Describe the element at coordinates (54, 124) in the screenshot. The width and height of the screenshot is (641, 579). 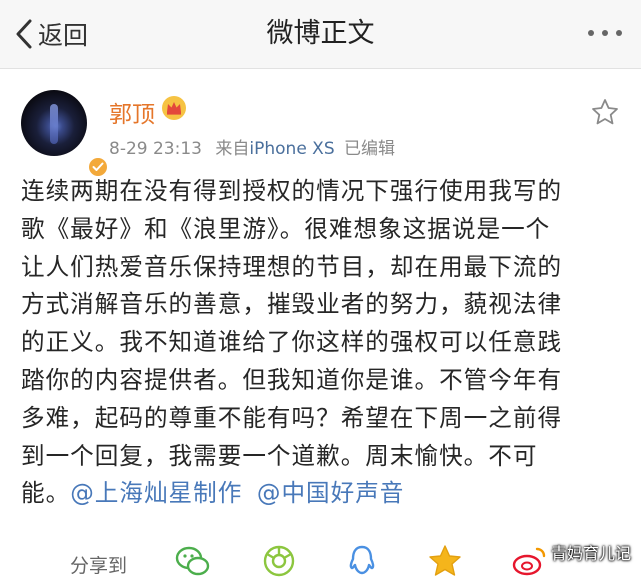
I see `avatar-figure` at that location.